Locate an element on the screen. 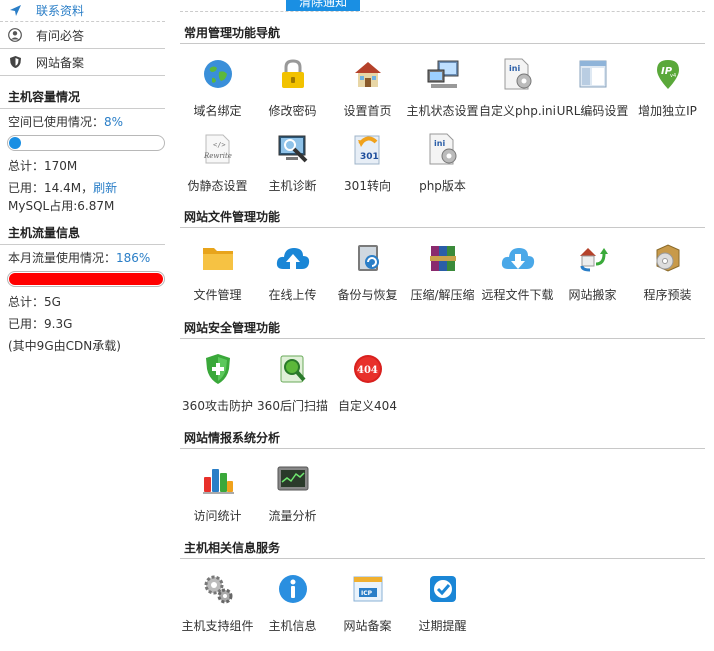 The width and height of the screenshot is (714, 651). sidebar-item-faq: 有问必答 is located at coordinates (82, 35).